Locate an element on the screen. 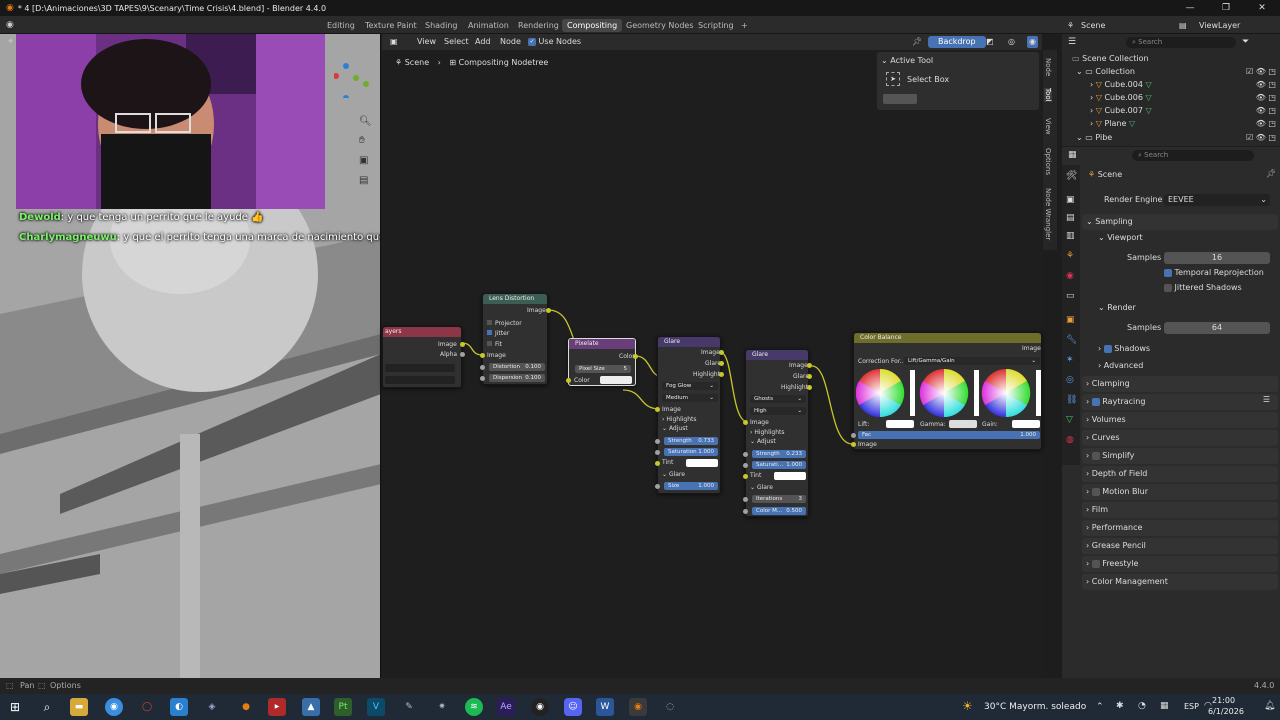  weather-text: 30°C Mayorm. soleado is located at coordinates (1035, 707).